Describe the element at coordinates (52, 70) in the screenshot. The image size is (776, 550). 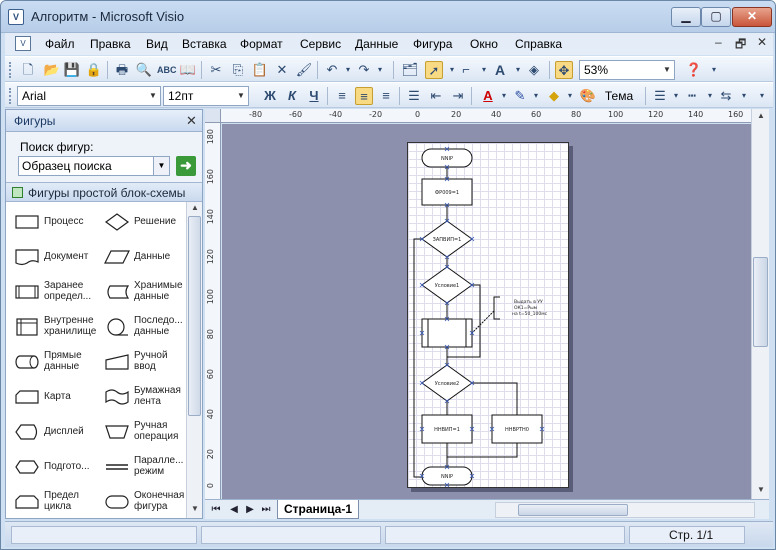
I see `open-folder-icon: 📂` at that location.